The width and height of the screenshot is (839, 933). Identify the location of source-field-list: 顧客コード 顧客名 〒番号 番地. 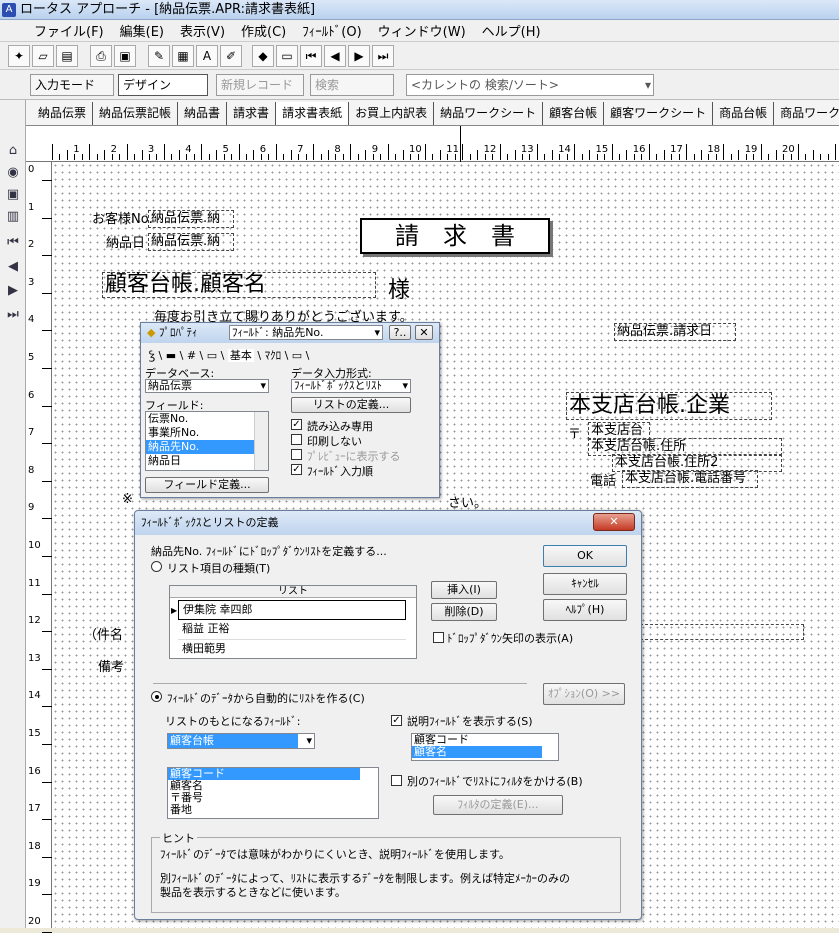
(273, 793).